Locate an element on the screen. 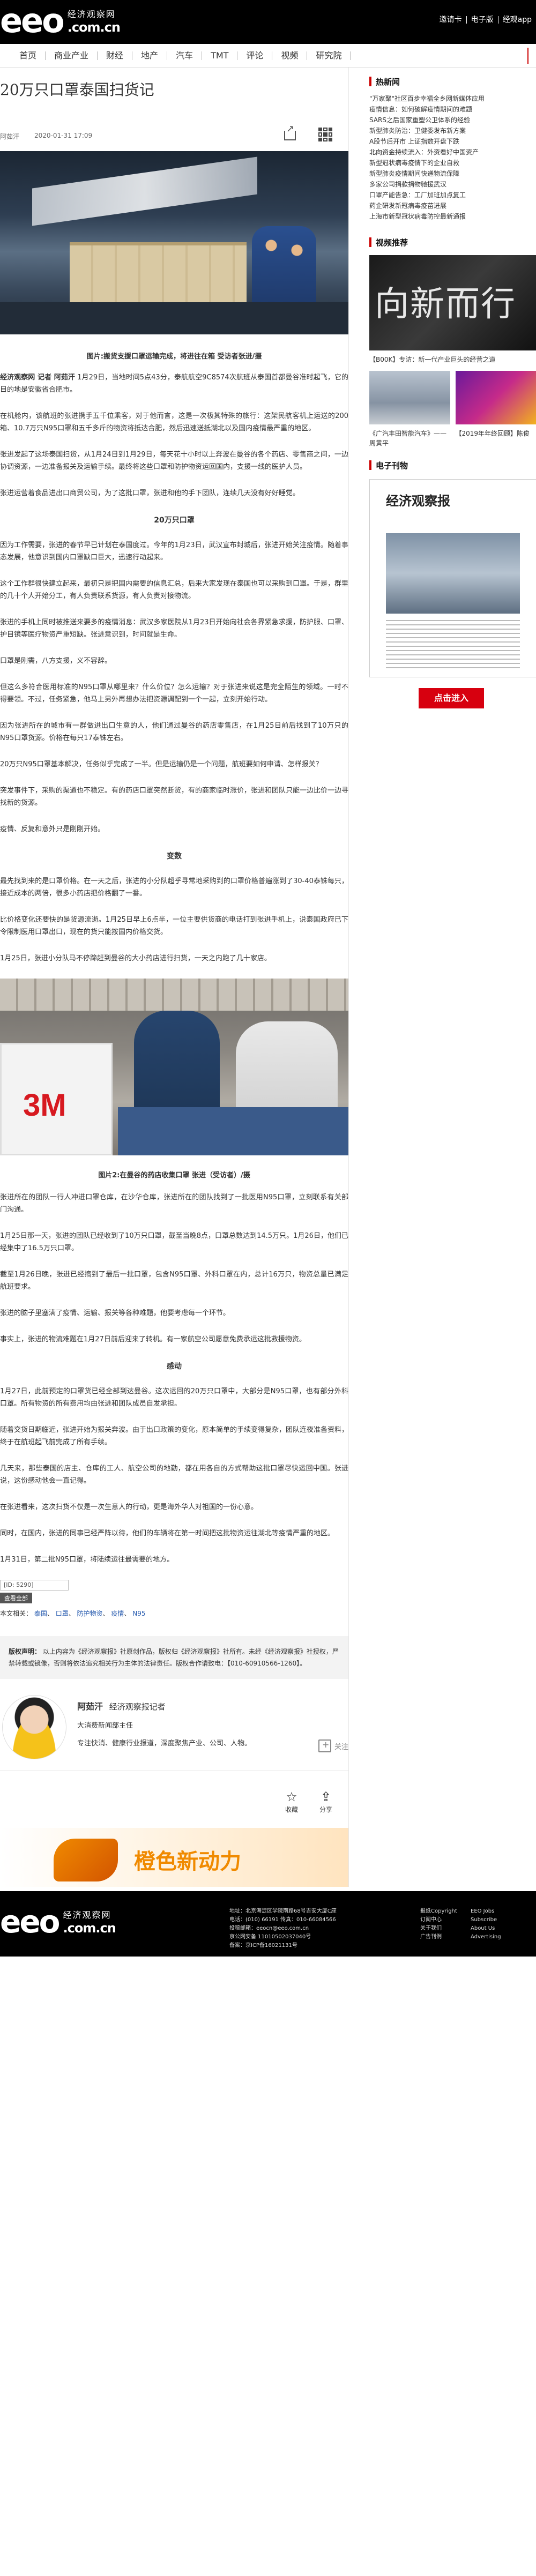 This screenshot has width=536, height=2576. hot-news-item: 多家公司捐款捐物驰援武汉 is located at coordinates (453, 184).